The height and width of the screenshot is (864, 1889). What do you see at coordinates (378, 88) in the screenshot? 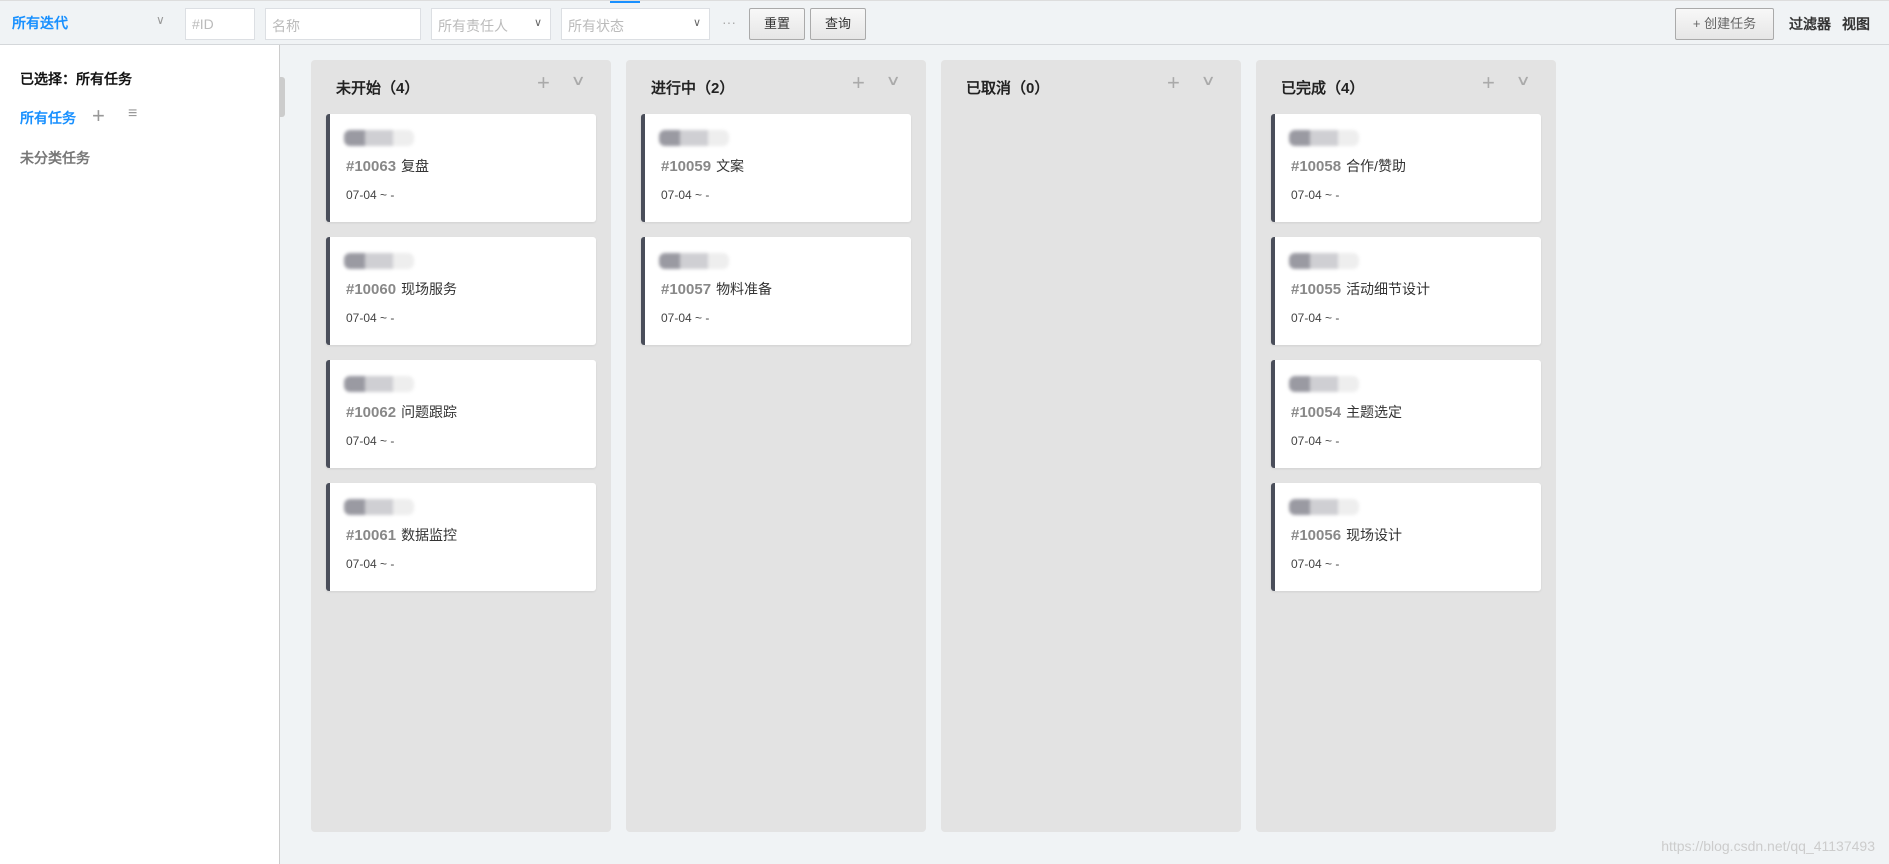
I see `column-title: 未开始（4）` at bounding box center [378, 88].